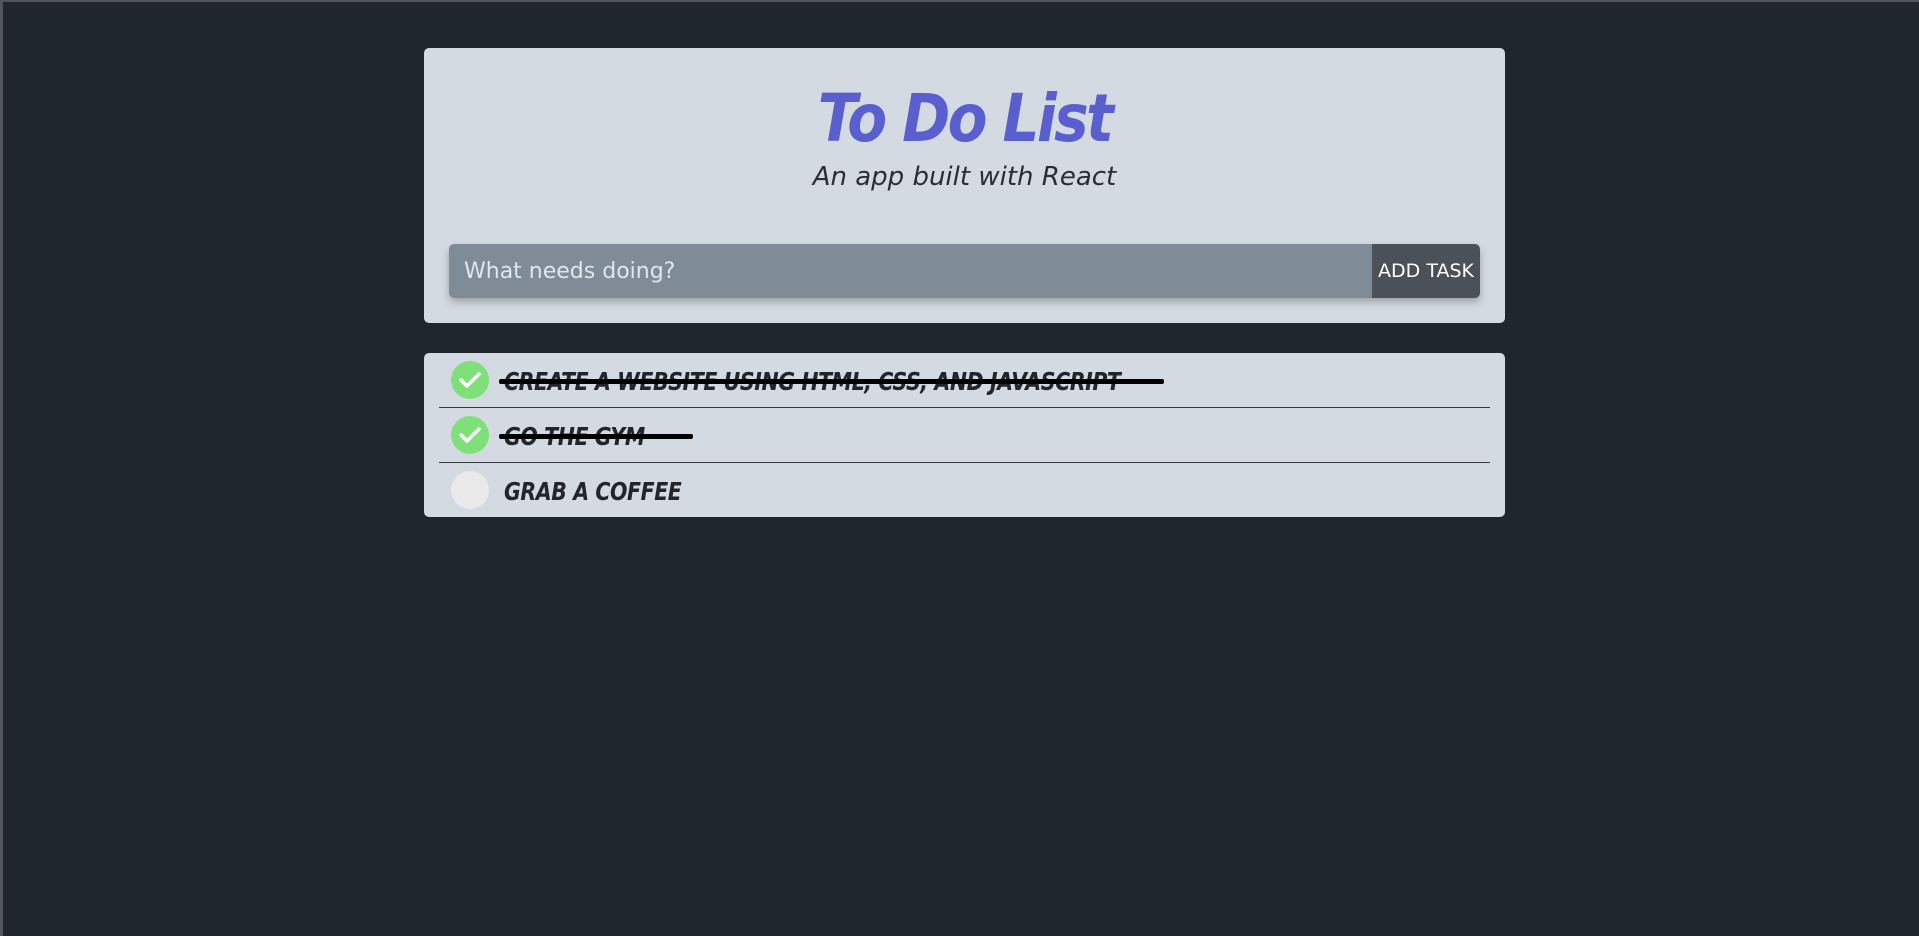 The width and height of the screenshot is (1919, 936). I want to click on app-title: To Do List, so click(965, 118).